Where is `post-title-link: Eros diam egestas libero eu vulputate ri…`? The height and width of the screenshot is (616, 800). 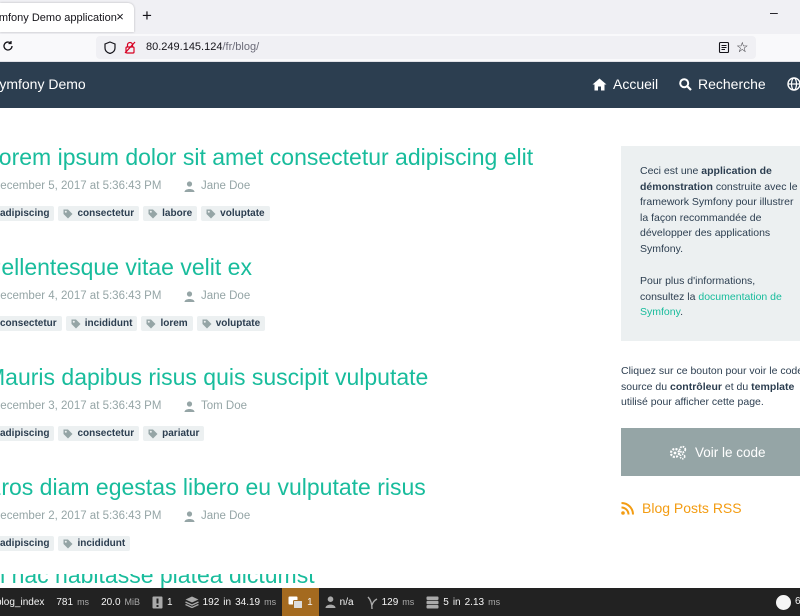
post-title-link: Eros diam egestas libero eu vulputate ri… is located at coordinates (213, 487).